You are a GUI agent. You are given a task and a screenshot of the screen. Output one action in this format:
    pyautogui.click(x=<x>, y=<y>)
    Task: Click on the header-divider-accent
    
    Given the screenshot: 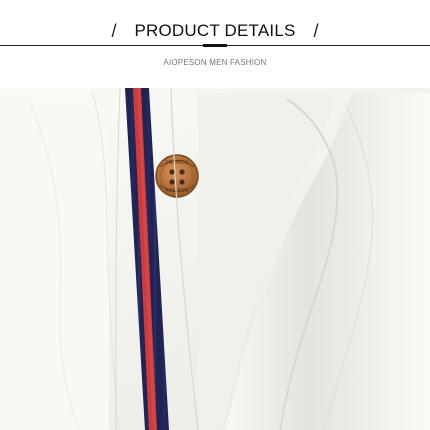 What is the action you would take?
    pyautogui.click(x=215, y=45)
    